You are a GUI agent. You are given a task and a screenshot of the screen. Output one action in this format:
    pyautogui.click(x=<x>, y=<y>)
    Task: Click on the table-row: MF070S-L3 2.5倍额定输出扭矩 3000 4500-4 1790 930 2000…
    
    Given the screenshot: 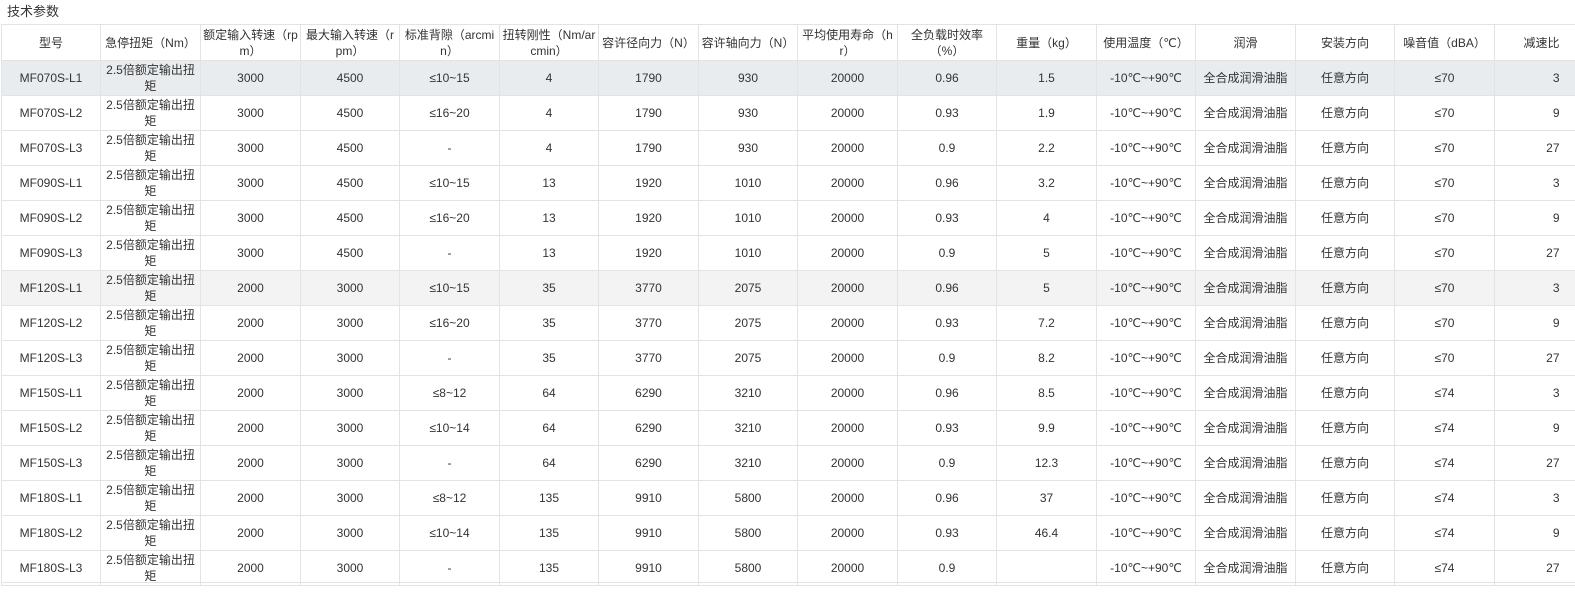 What is the action you would take?
    pyautogui.click(x=788, y=148)
    